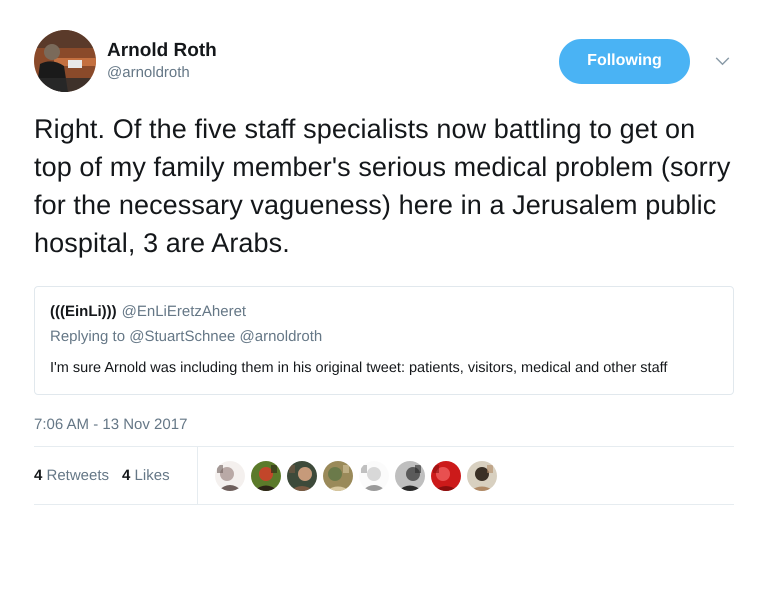 Image resolution: width=757 pixels, height=600 pixels. What do you see at coordinates (184, 311) in the screenshot?
I see `quoted-author-handle: @EnLiEretzAheret` at bounding box center [184, 311].